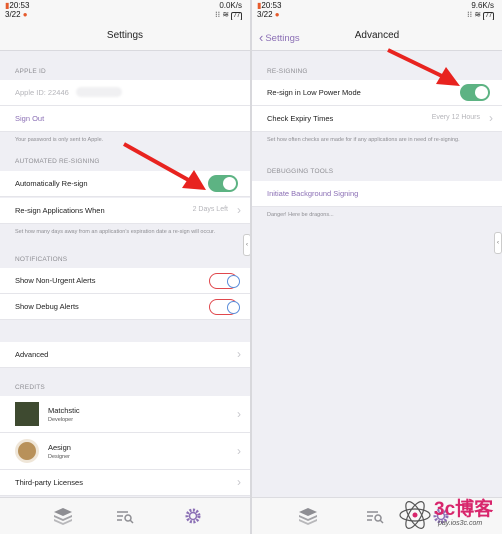 The image size is (502, 534). I want to click on section-header-debugging: DEBUGGING TOOLS, so click(300, 171).